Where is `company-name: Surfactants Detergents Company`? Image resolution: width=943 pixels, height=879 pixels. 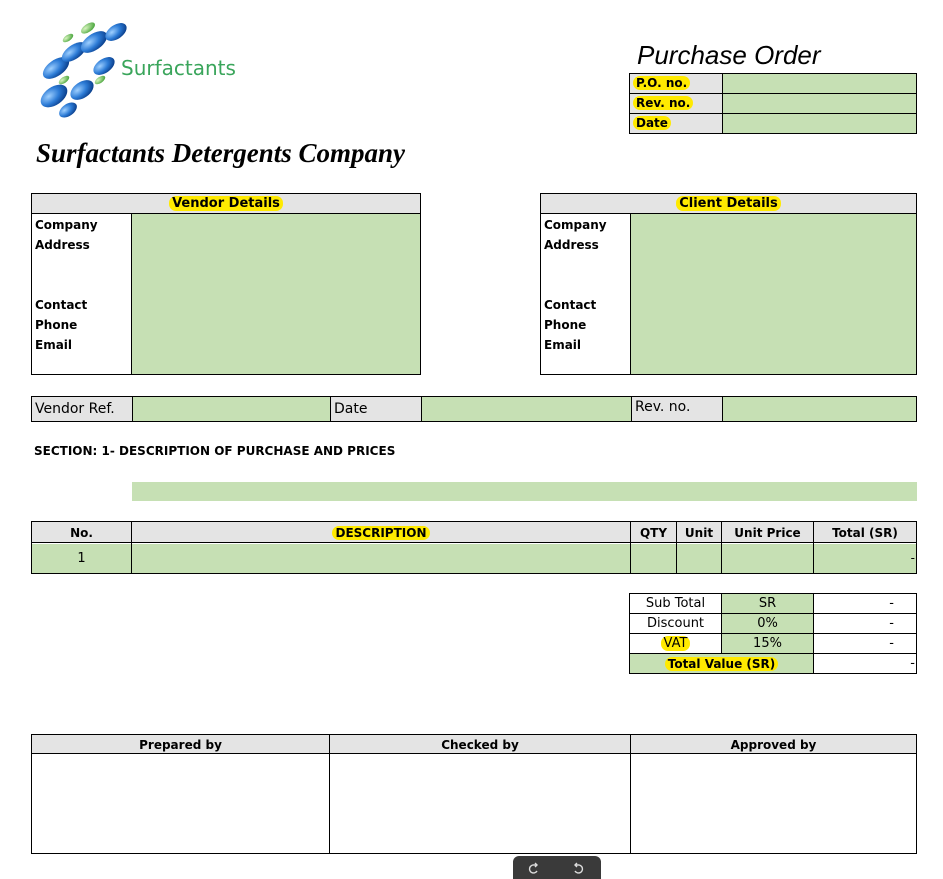 company-name: Surfactants Detergents Company is located at coordinates (221, 153).